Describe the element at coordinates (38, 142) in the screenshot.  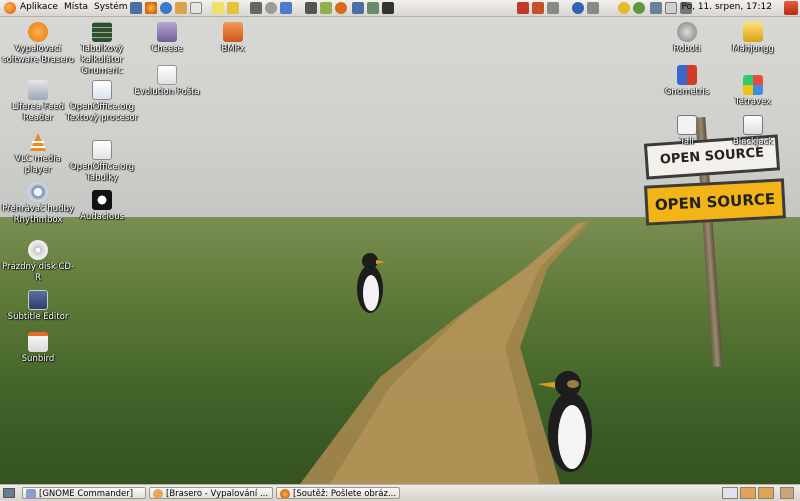
I see `vlc-icon` at that location.